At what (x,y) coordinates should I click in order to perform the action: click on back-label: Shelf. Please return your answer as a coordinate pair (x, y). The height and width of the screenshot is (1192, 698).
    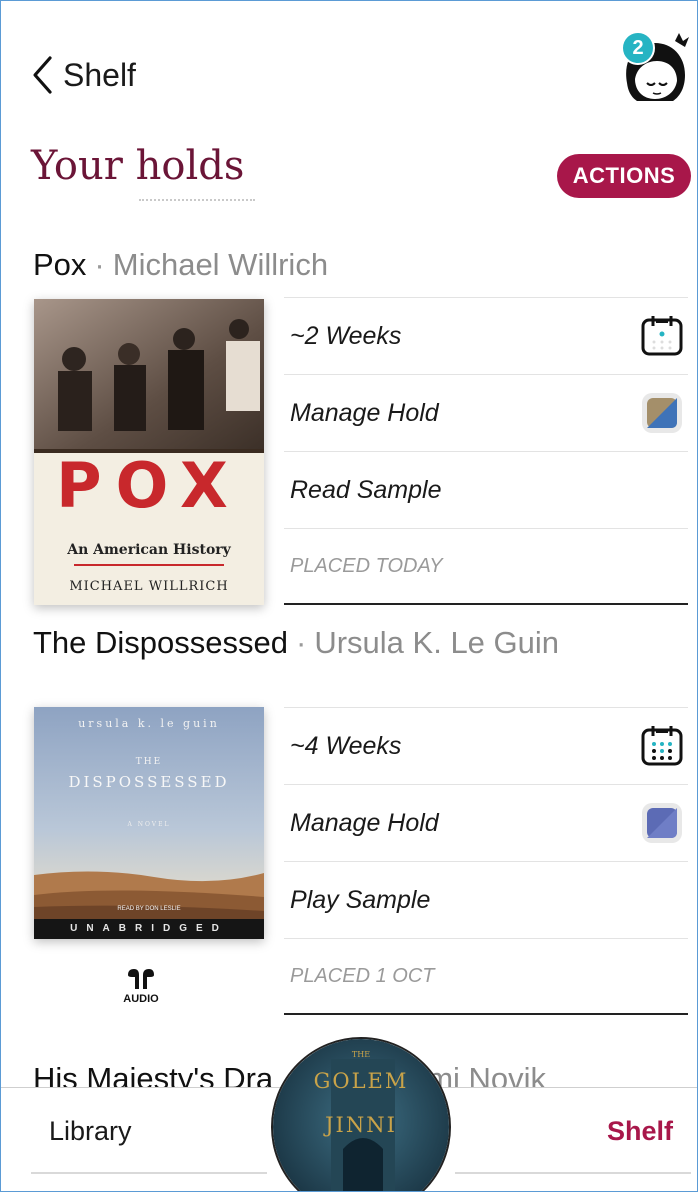
    Looking at the image, I should click on (99, 74).